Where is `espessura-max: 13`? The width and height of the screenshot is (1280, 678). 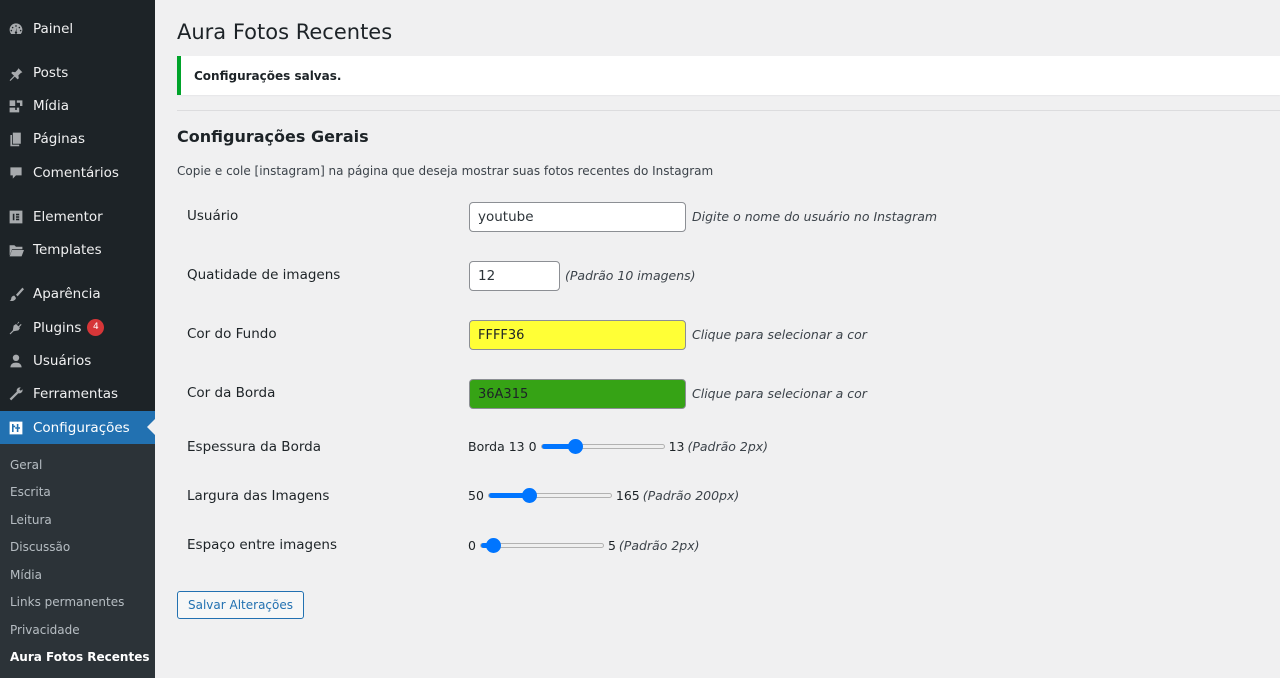
espessura-max: 13 is located at coordinates (676, 446).